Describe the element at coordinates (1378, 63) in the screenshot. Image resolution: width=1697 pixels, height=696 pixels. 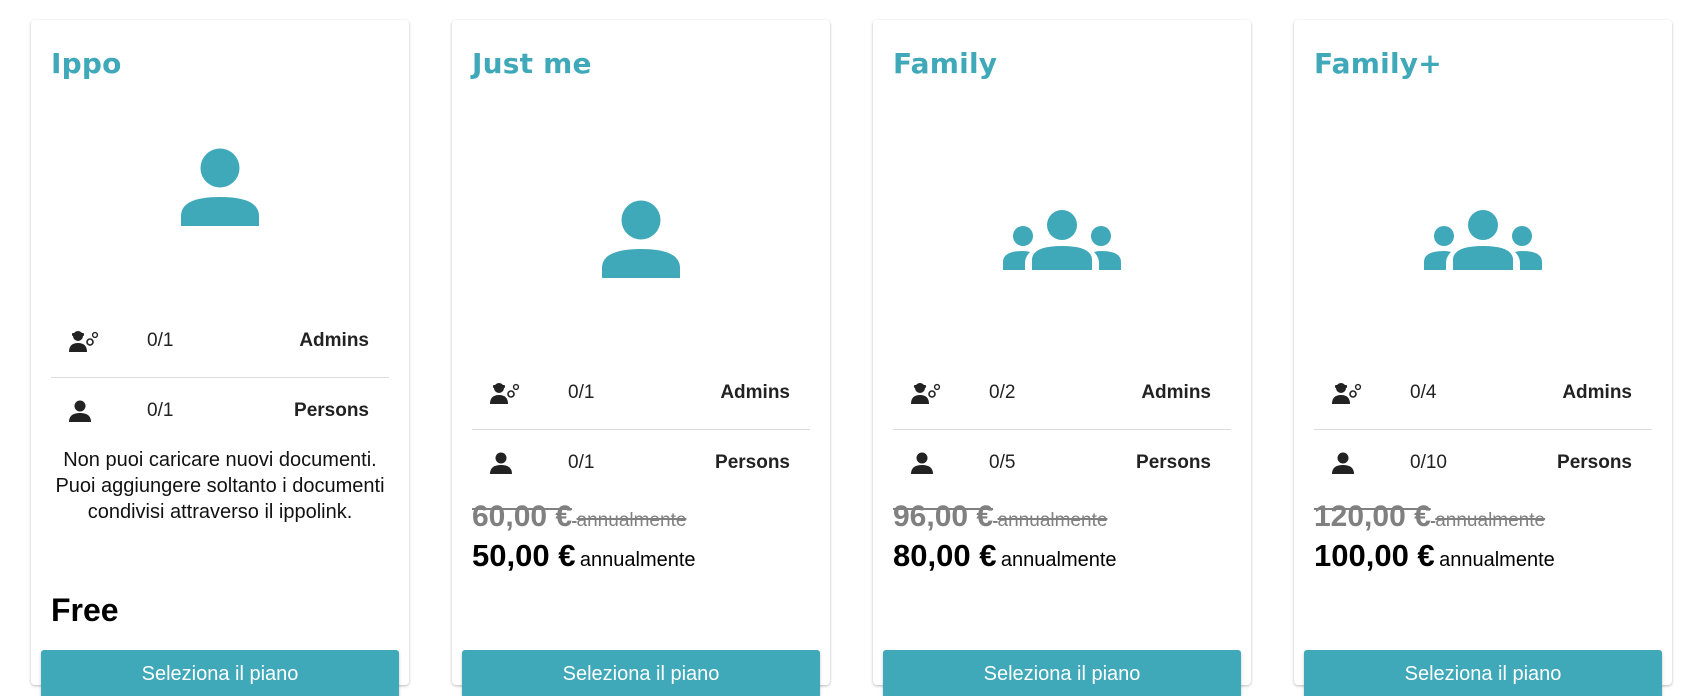
I see `plan-title: Family+` at that location.